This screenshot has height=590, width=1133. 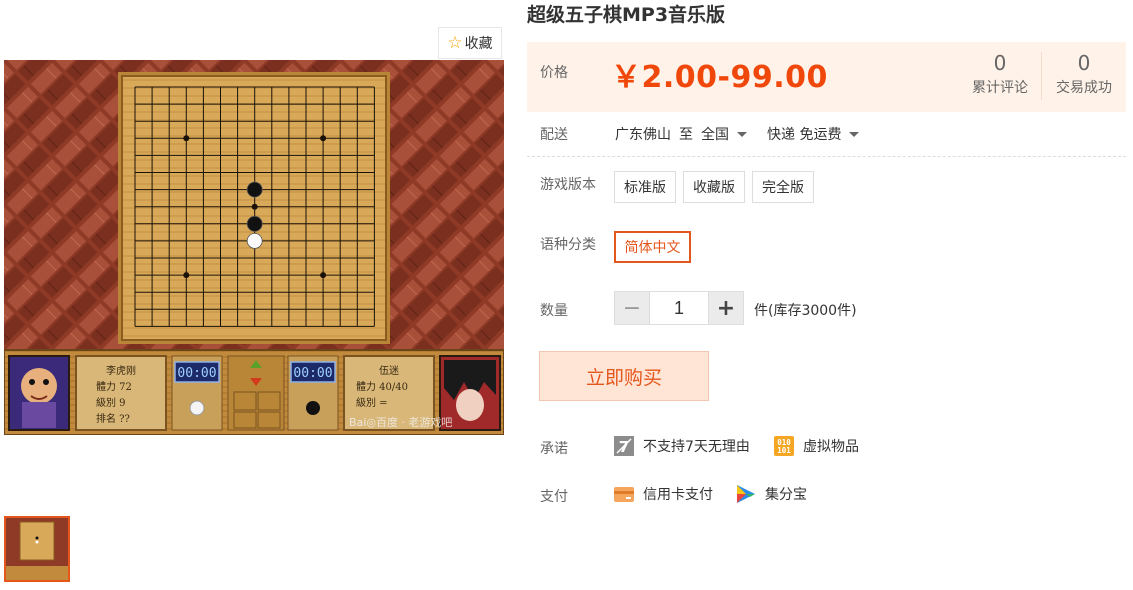 I want to click on virtual-goods-icon: 010 101, so click(x=784, y=446).